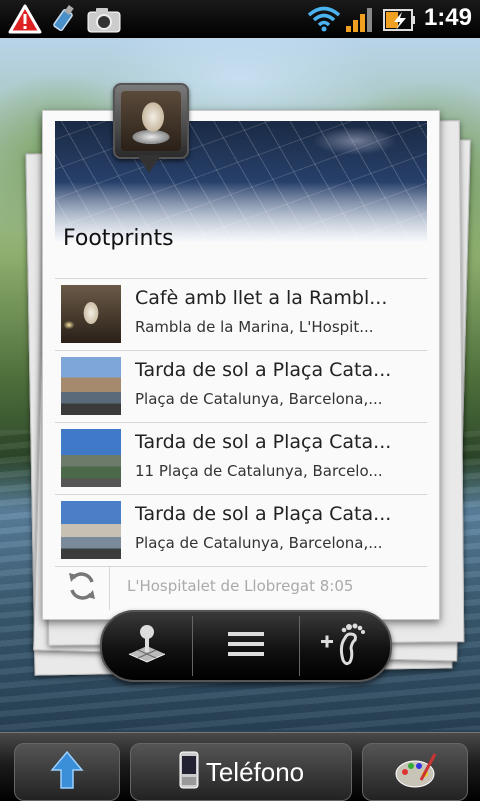  What do you see at coordinates (255, 771) in the screenshot?
I see `phone-label: Teléfono` at bounding box center [255, 771].